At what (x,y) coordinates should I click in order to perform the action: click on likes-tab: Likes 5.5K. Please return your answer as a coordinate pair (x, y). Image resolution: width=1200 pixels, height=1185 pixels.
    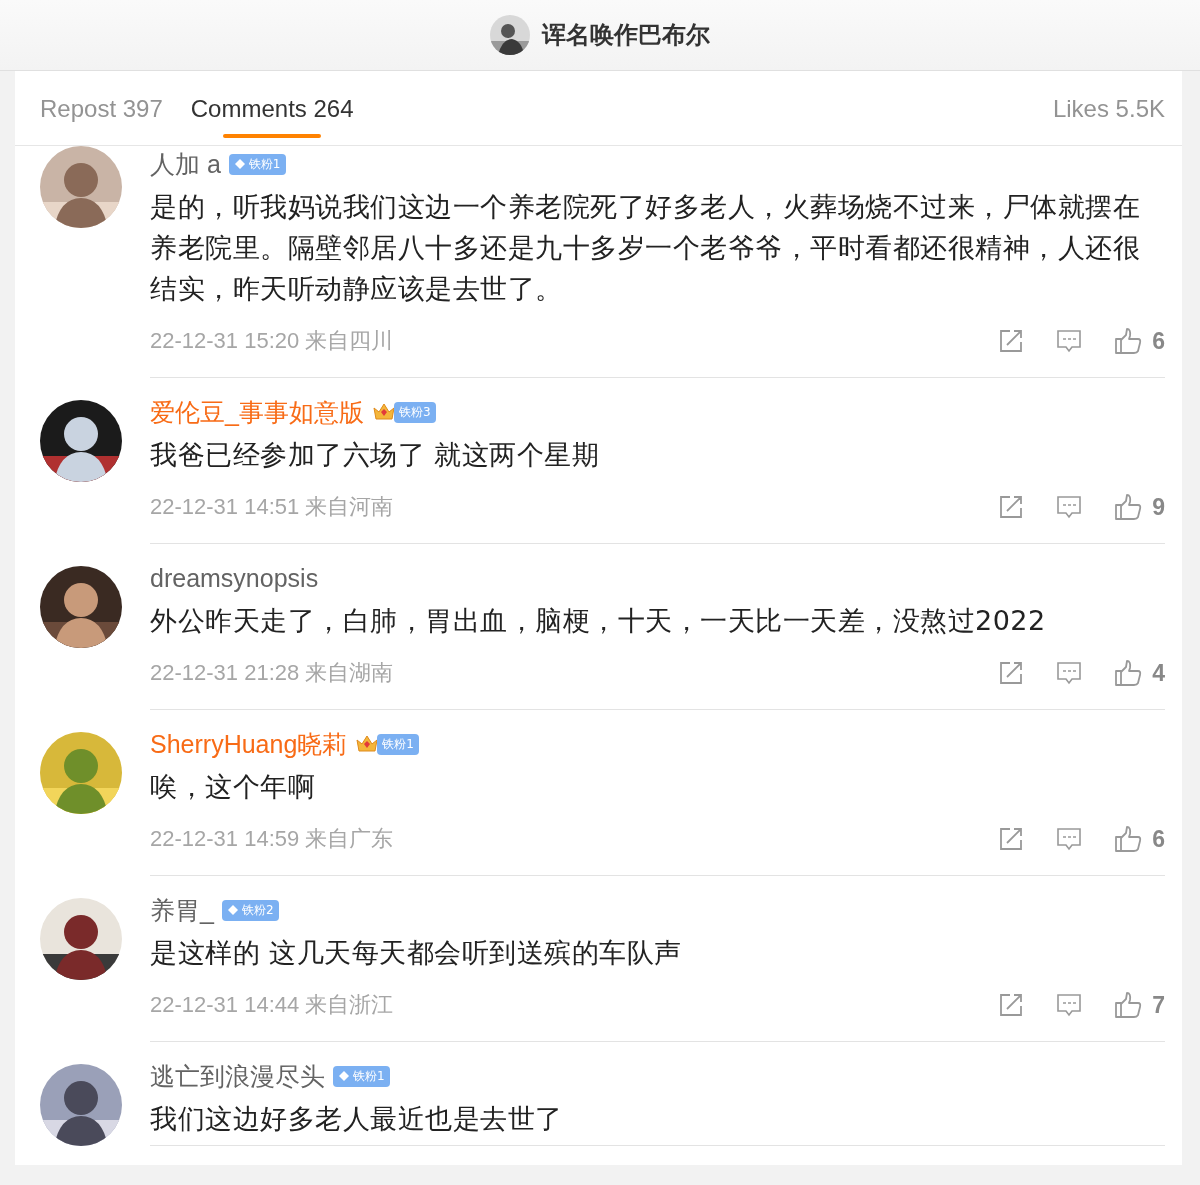
    Looking at the image, I should click on (1108, 108).